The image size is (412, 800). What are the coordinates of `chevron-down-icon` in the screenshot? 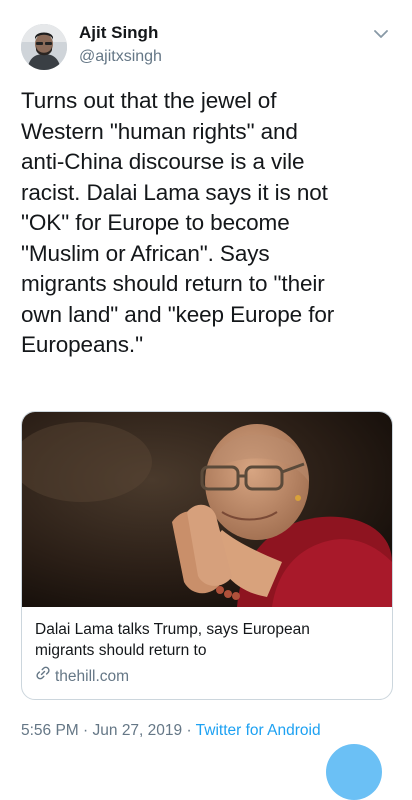 It's located at (381, 34).